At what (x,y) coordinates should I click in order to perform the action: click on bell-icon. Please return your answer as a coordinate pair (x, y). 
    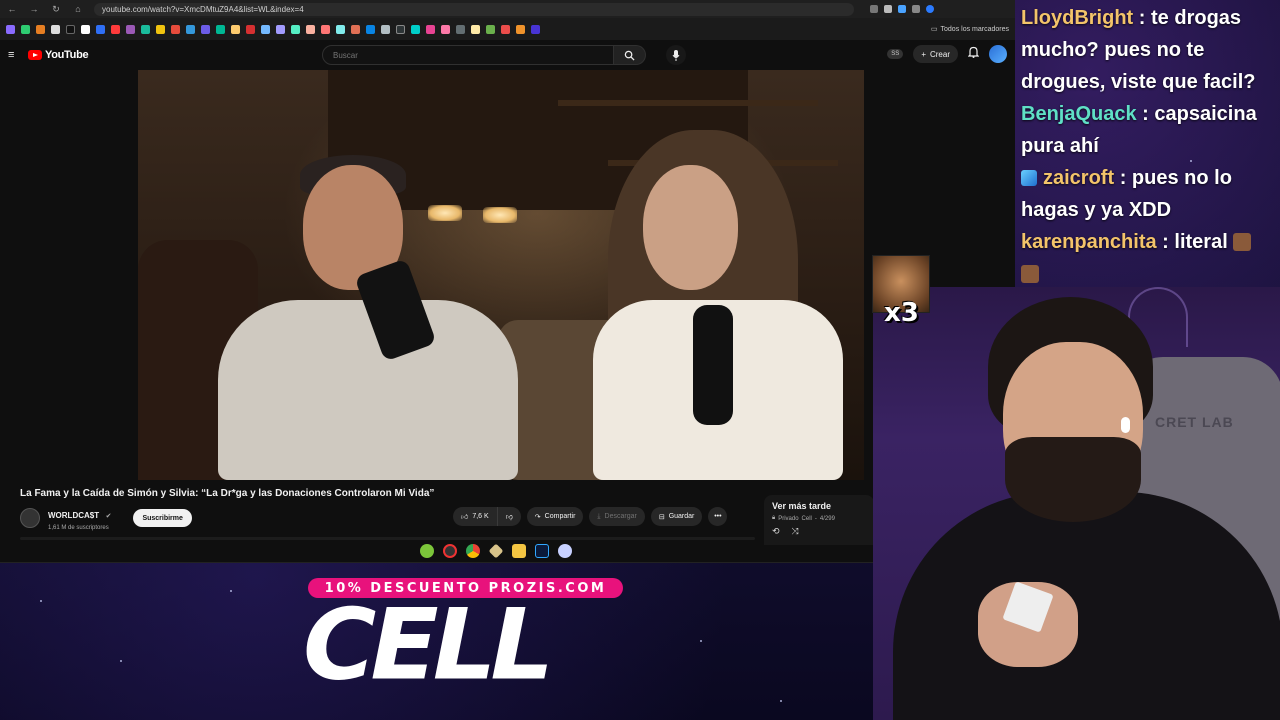
    Looking at the image, I should click on (973, 54).